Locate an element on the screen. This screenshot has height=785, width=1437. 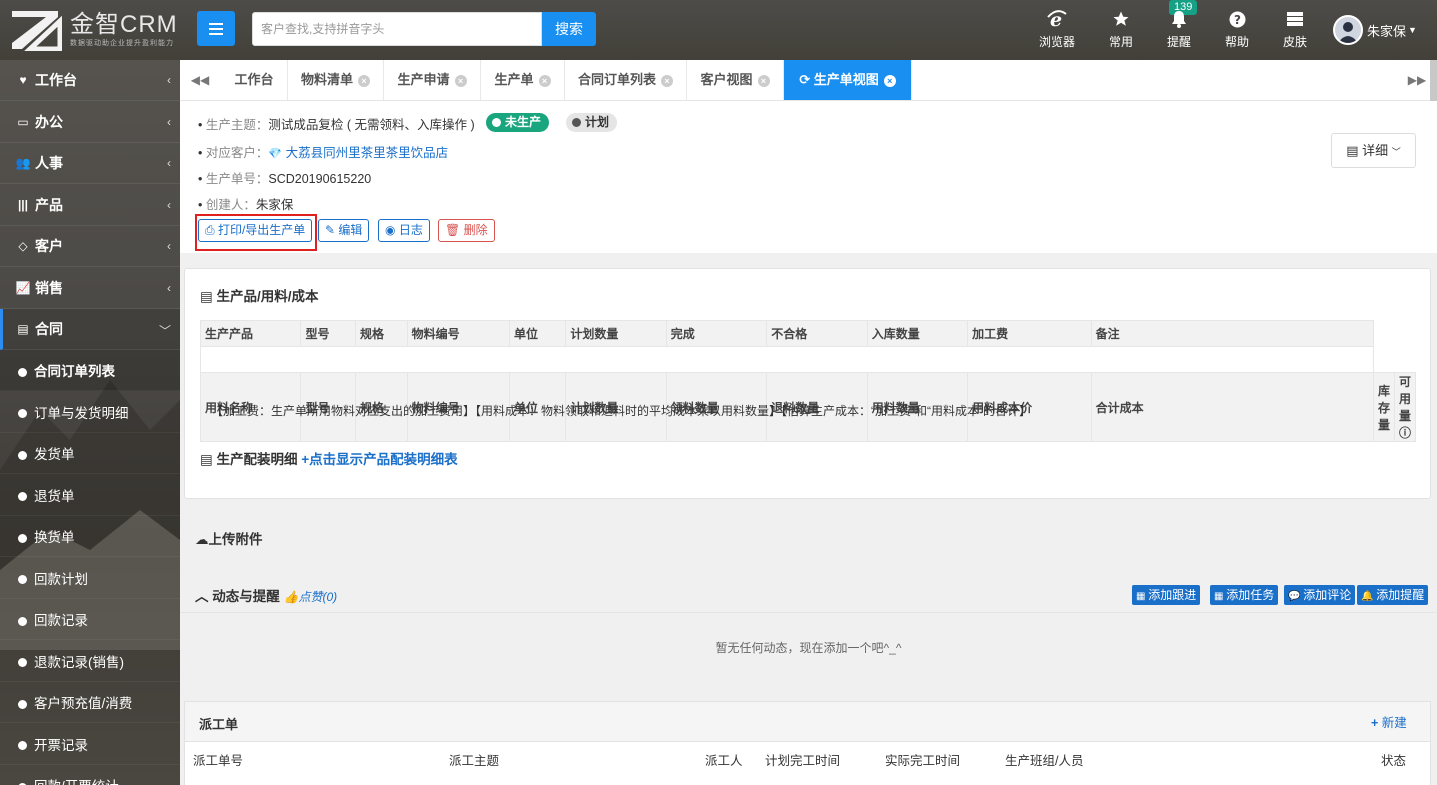
customer-link: 大荔县同州里茶里茶里饮品店 is located at coordinates (367, 153).